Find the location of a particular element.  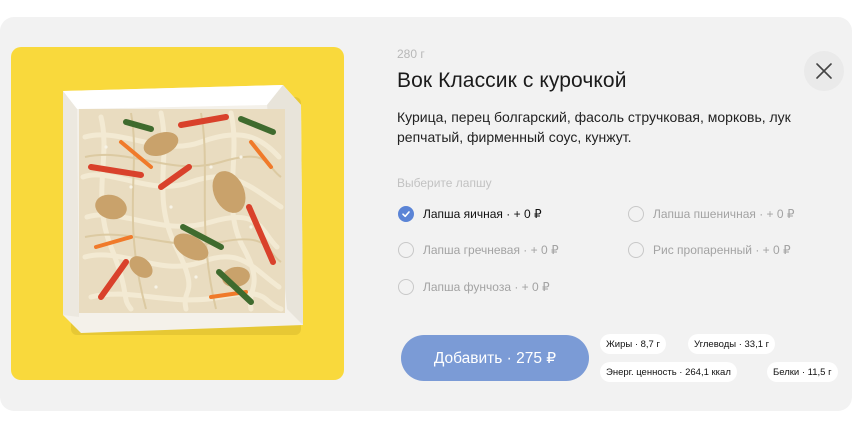

close-button is located at coordinates (824, 71).